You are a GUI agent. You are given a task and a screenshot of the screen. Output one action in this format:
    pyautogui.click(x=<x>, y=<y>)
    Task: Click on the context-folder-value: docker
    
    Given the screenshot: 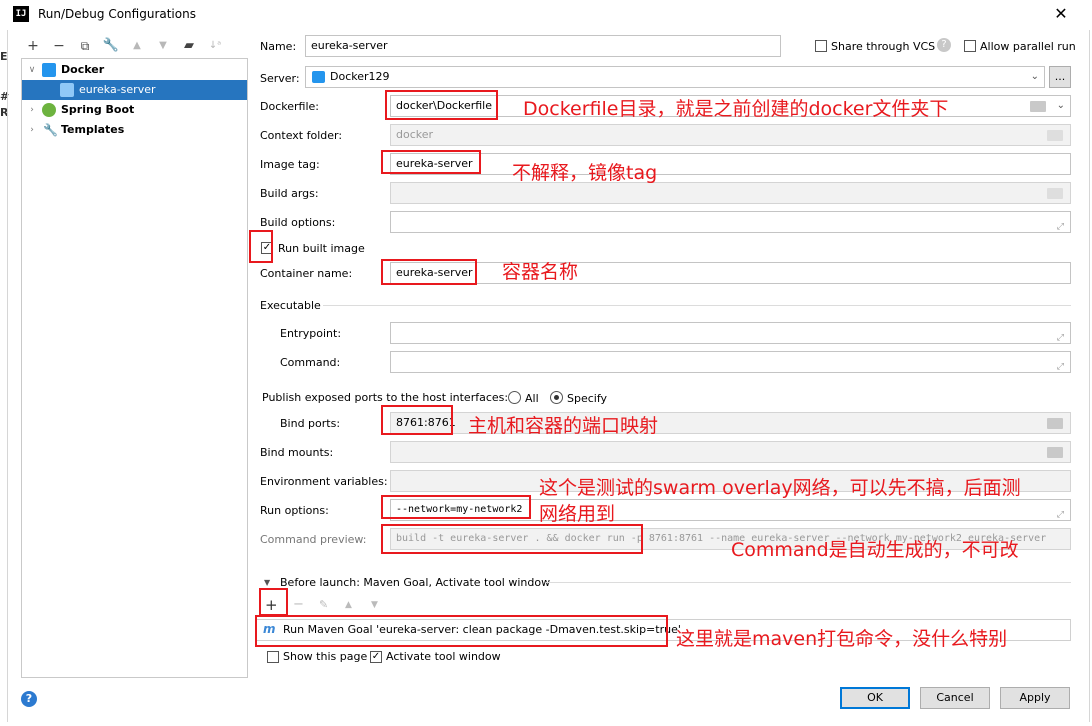 What is the action you would take?
    pyautogui.click(x=415, y=134)
    